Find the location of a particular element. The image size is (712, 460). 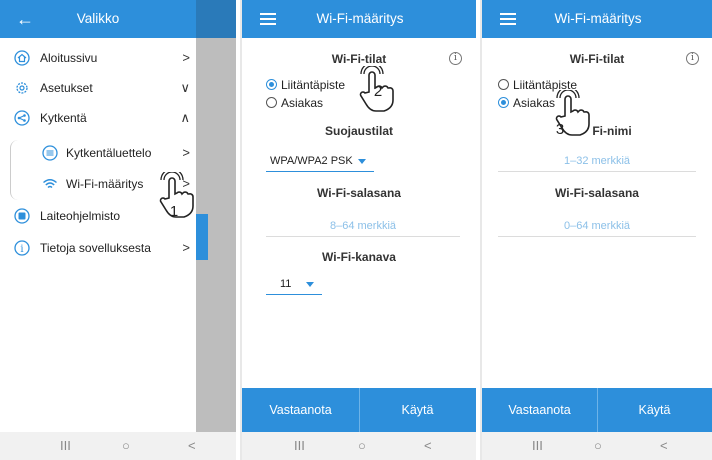

radio-label: Asiakas is located at coordinates (302, 103).